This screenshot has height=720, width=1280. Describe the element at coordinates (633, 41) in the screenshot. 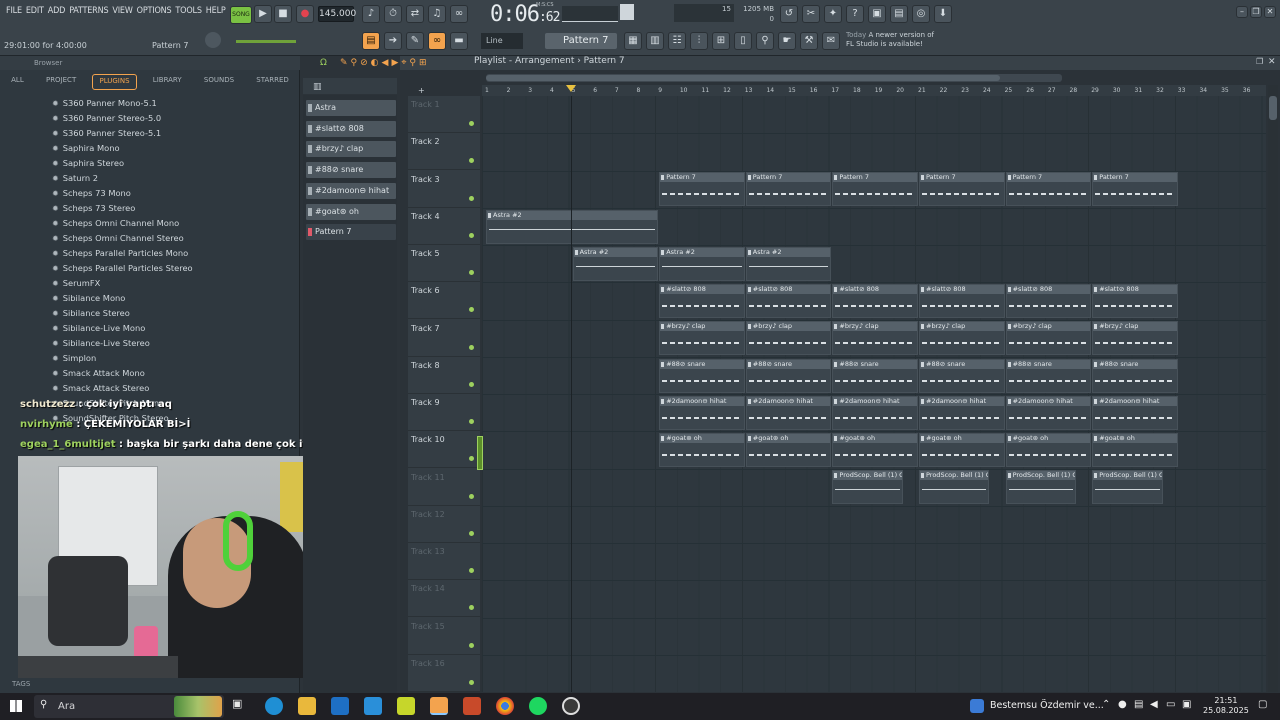

I see `playlist-icon: ▦` at that location.